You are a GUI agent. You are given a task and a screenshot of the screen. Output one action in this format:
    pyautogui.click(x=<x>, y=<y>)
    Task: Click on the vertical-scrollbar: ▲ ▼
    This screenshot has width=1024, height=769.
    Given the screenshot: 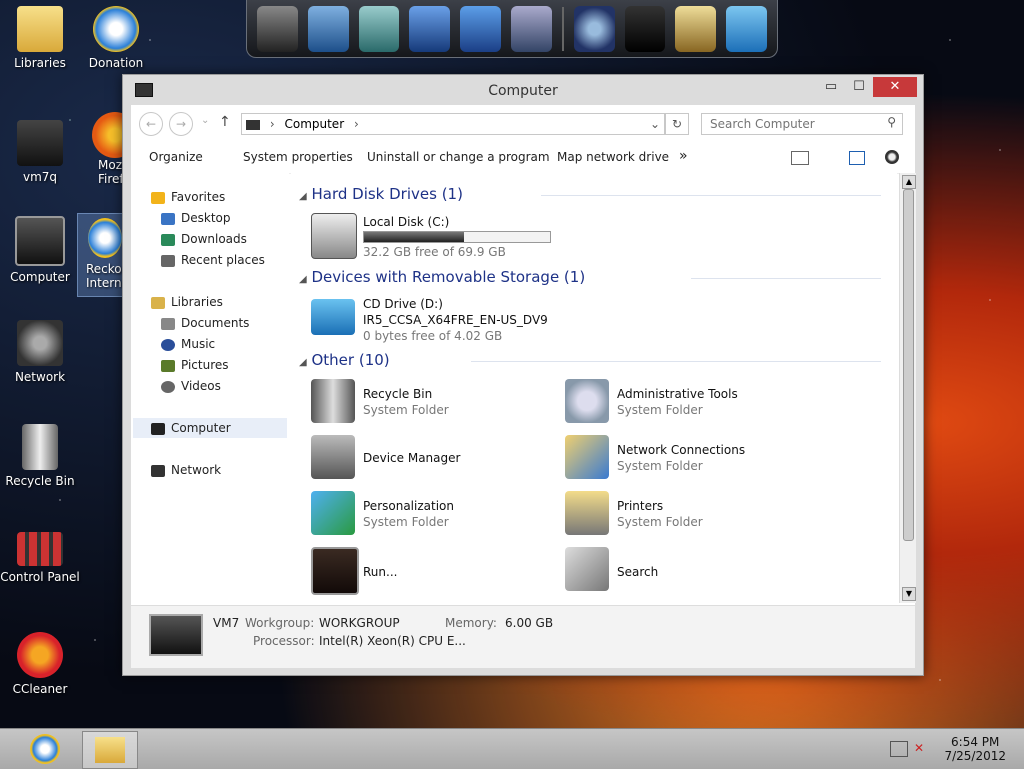 What is the action you would take?
    pyautogui.click(x=907, y=388)
    